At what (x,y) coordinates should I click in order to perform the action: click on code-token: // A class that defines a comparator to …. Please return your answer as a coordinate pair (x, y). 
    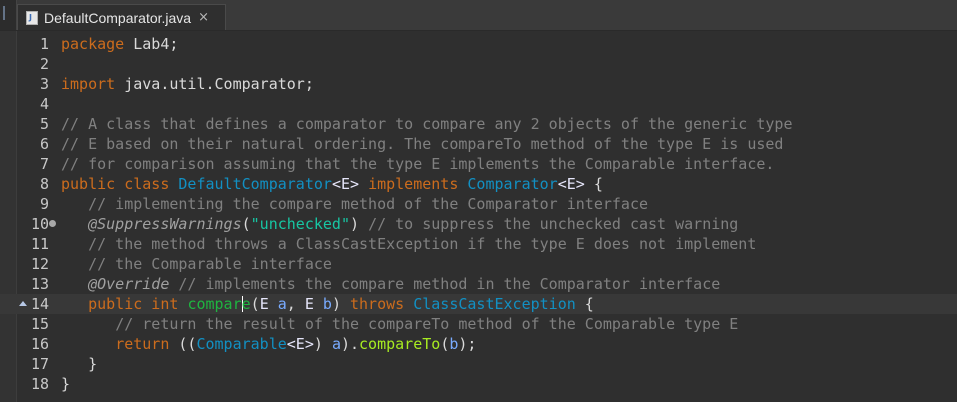
    Looking at the image, I should click on (427, 124).